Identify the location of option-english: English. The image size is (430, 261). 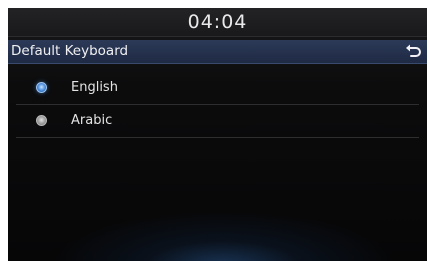
(217, 88).